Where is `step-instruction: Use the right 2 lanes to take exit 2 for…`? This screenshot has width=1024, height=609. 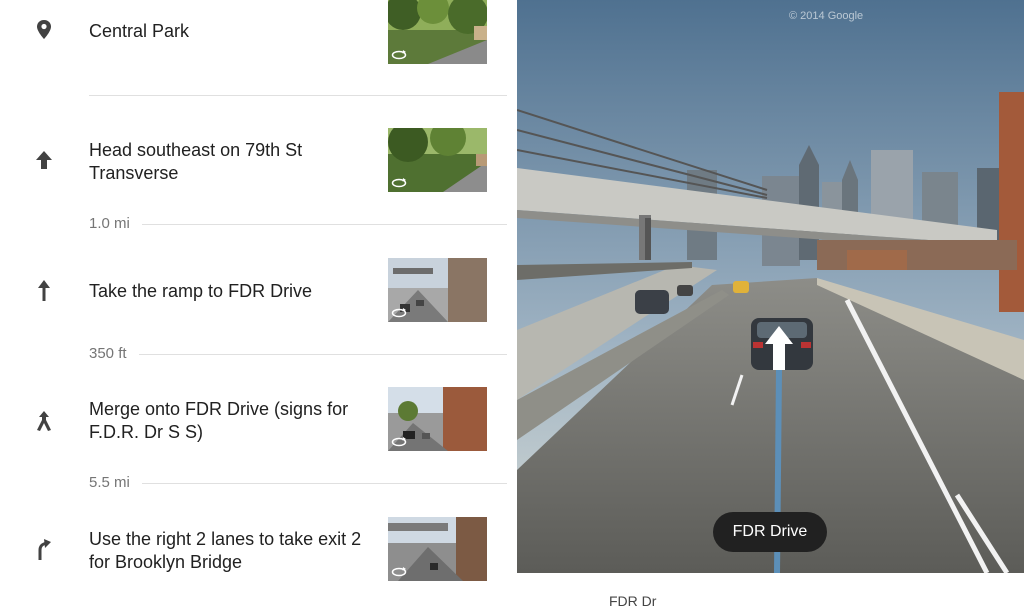 step-instruction: Use the right 2 lanes to take exit 2 for… is located at coordinates (225, 550).